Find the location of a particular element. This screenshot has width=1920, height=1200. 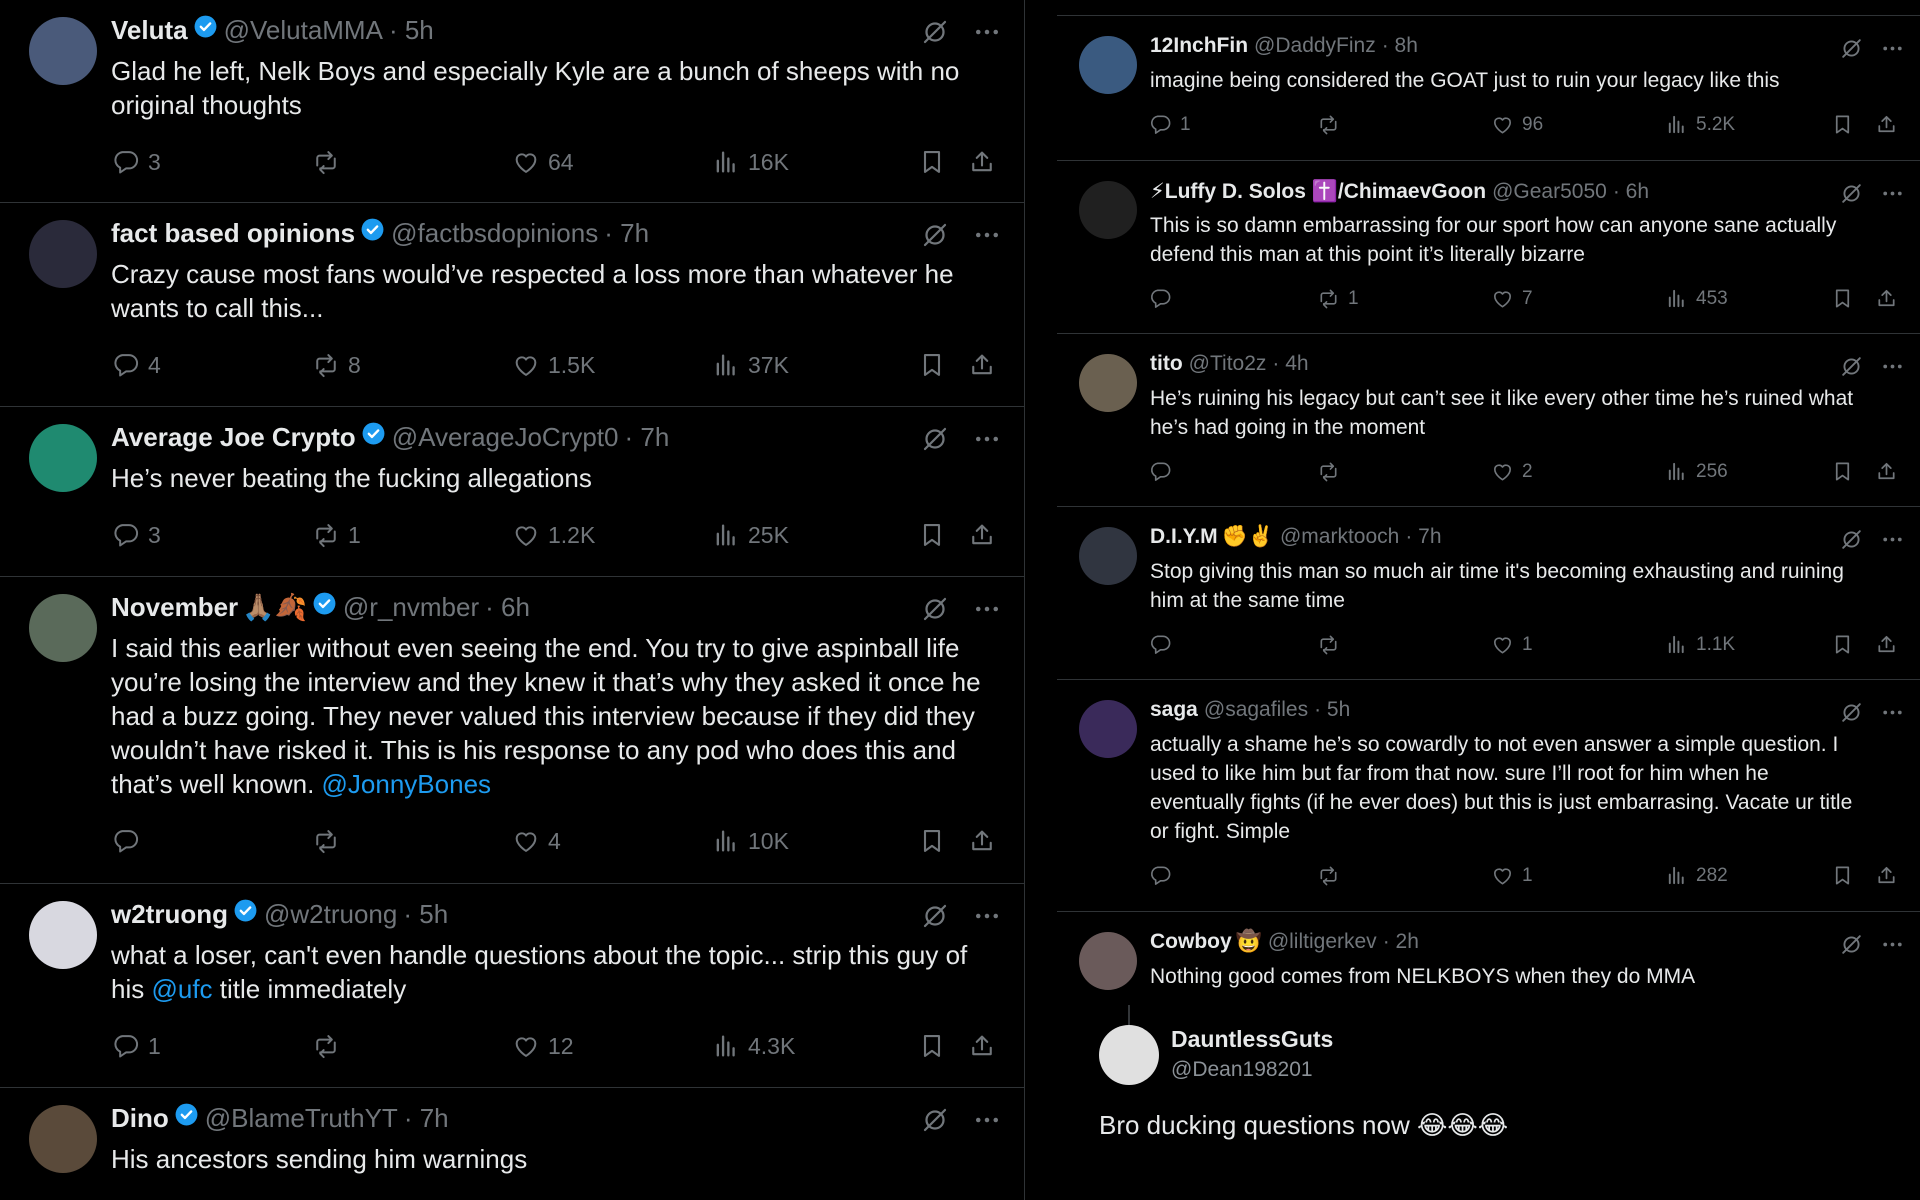

author-name: w2truong is located at coordinates (169, 914).